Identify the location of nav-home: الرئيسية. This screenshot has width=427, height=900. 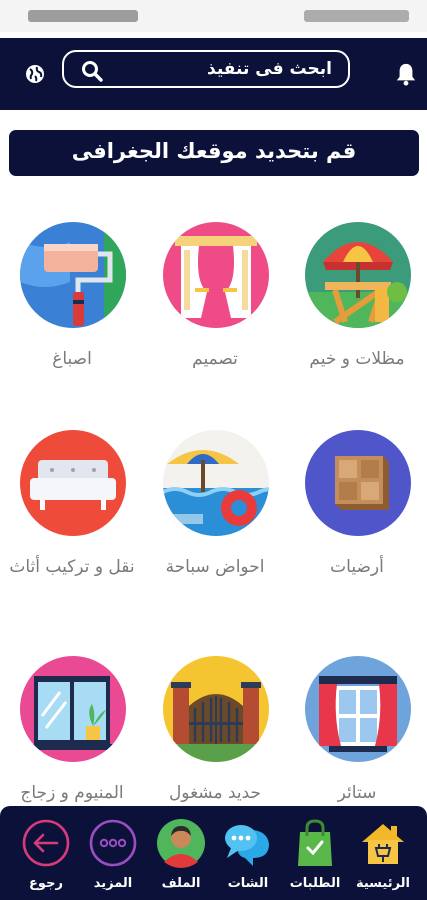
(383, 858).